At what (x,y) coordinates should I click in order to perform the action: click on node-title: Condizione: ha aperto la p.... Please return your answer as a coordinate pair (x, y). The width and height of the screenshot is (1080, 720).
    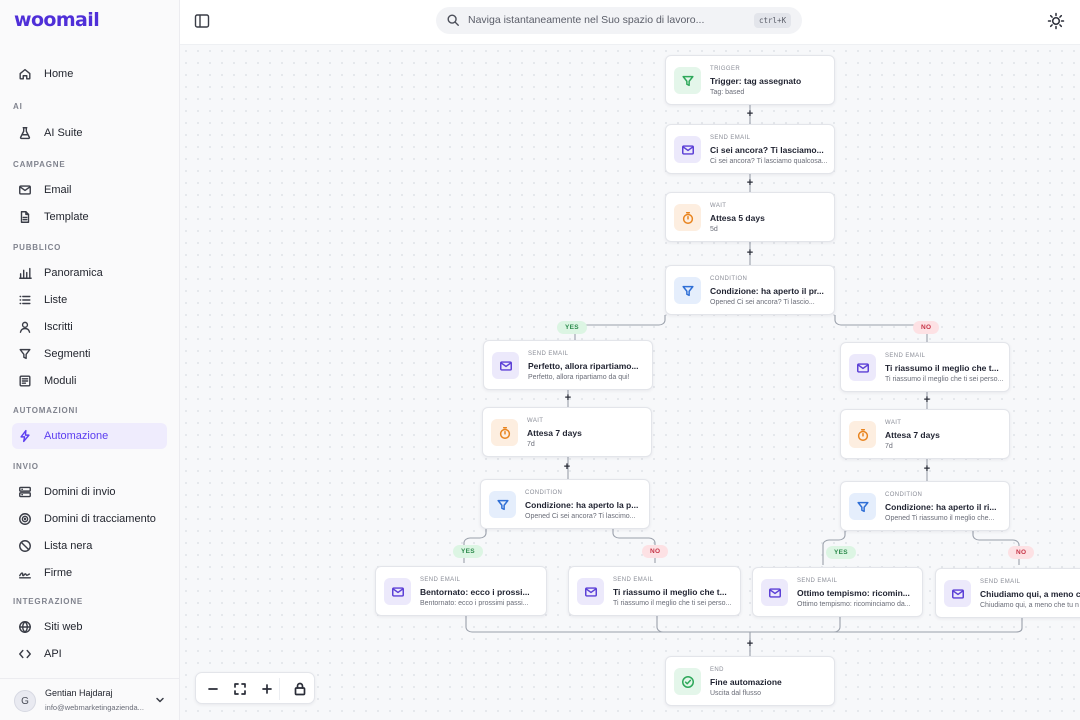
    Looking at the image, I should click on (582, 505).